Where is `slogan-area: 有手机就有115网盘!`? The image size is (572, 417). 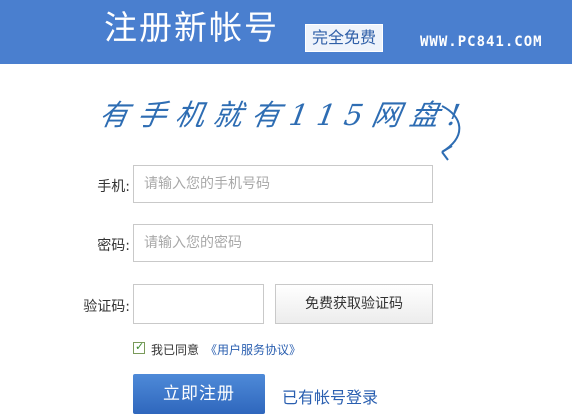
slogan-area: 有手机就有115网盘! is located at coordinates (290, 128).